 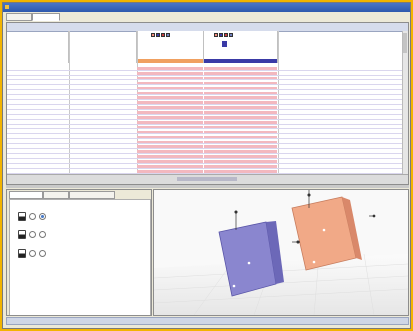 What do you see at coordinates (207, 27) in the screenshot?
I see `grid-title` at bounding box center [207, 27].